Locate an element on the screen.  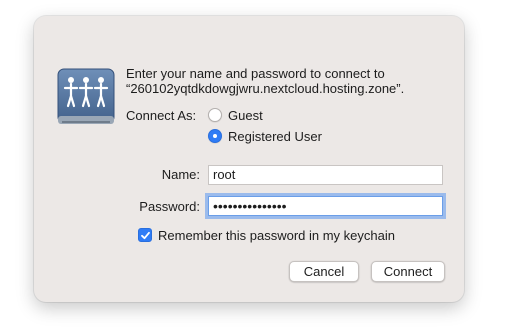
remember-password-checkbox is located at coordinates (145, 235).